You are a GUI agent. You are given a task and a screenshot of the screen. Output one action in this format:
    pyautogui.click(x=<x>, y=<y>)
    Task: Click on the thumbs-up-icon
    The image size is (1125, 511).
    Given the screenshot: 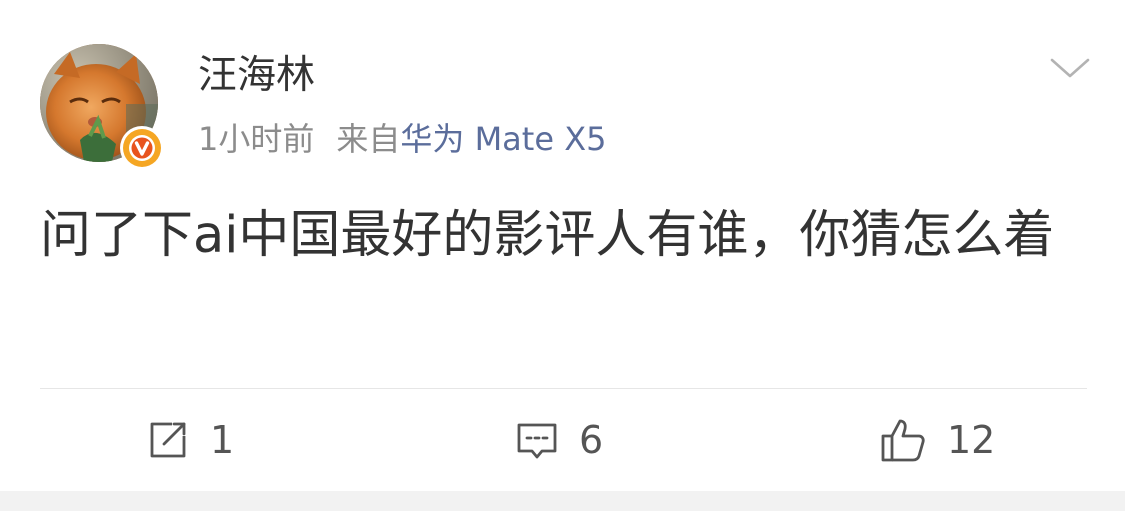 What is the action you would take?
    pyautogui.click(x=903, y=440)
    